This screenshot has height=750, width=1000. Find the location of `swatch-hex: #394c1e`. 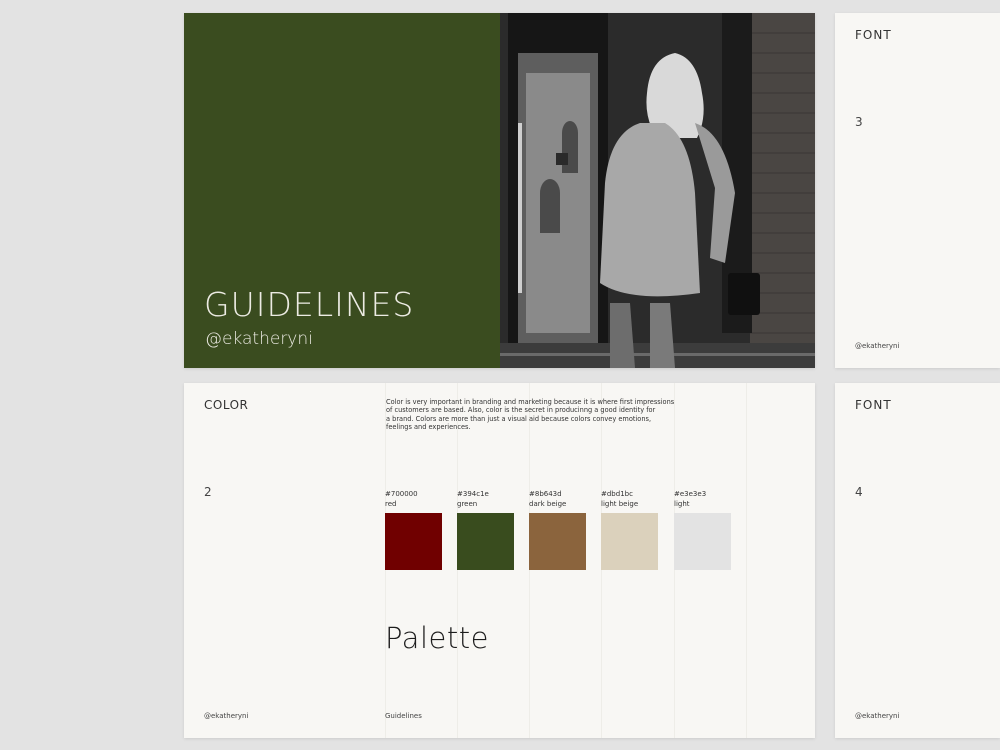

swatch-hex: #394c1e is located at coordinates (473, 494).